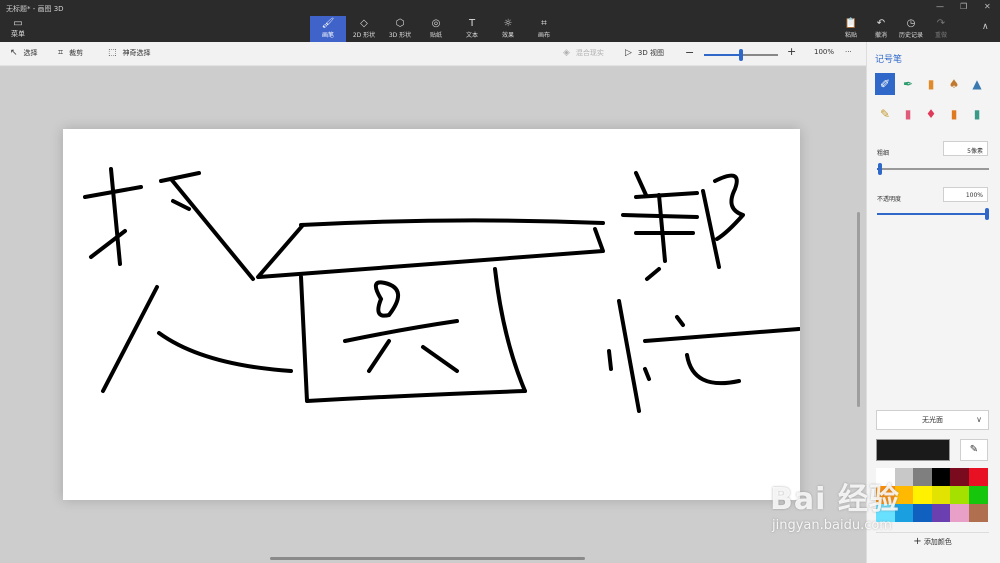 The image size is (1000, 563). Describe the element at coordinates (985, 27) in the screenshot. I see `collapse-chevron-icon: ∧` at that location.